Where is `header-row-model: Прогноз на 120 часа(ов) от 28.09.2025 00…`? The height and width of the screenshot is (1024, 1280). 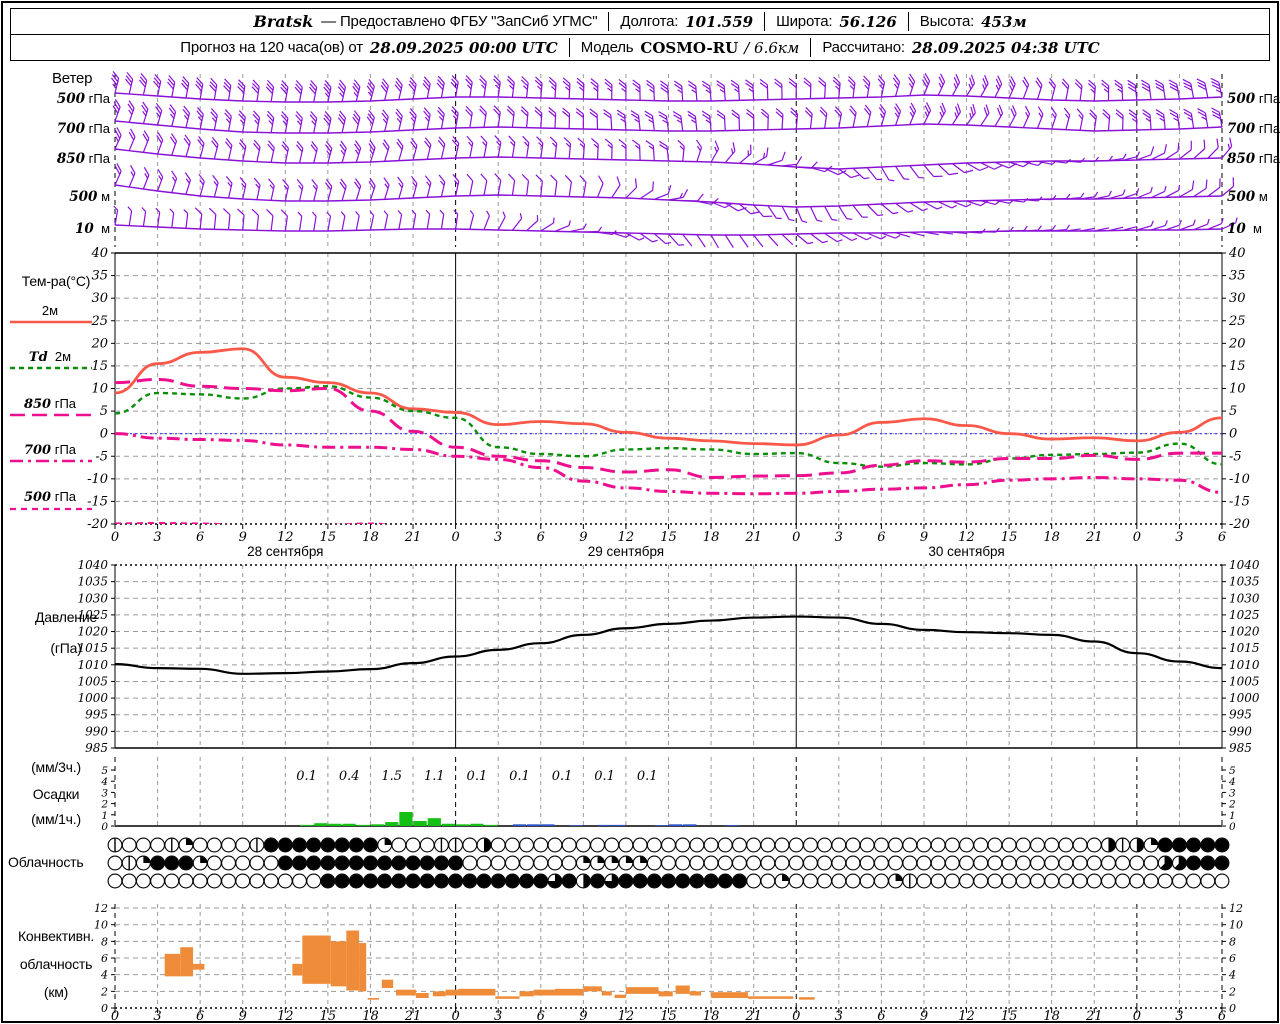 header-row-model: Прогноз на 120 часа(ов) от 28.09.2025 00… is located at coordinates (640, 47).